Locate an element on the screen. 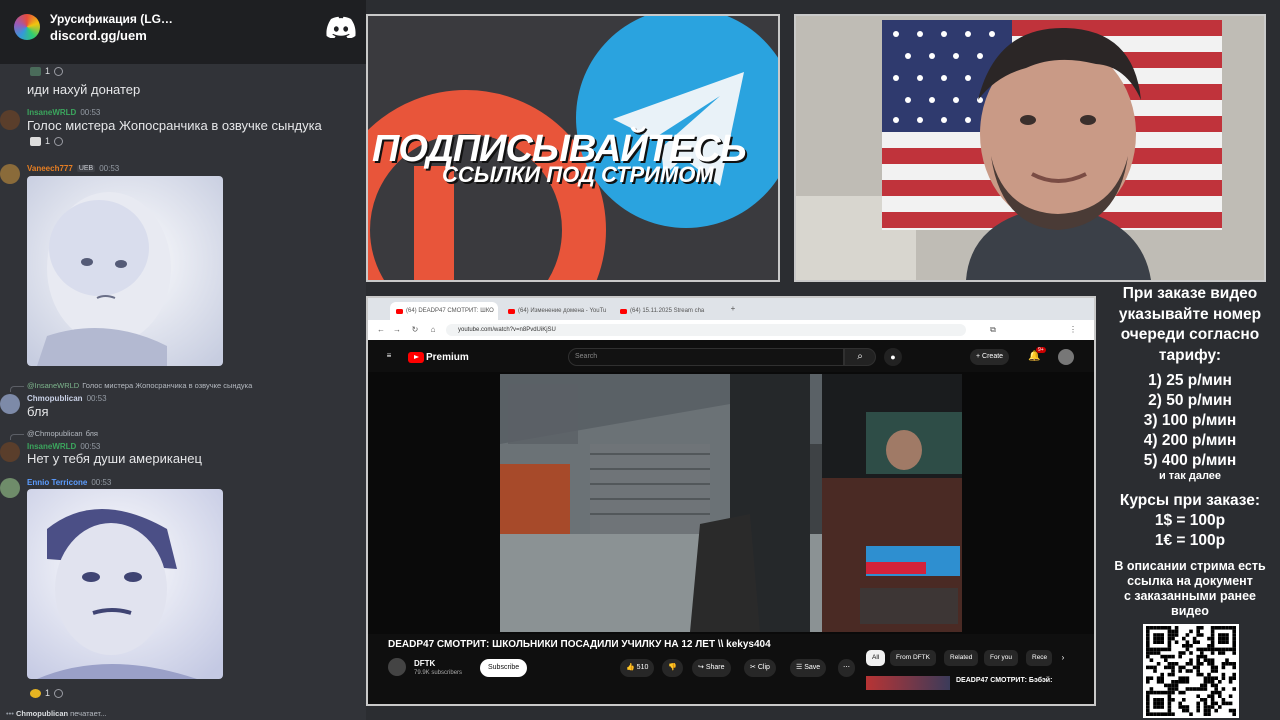 Image resolution: width=1280 pixels, height=720 pixels. dislike-button: 👎 is located at coordinates (672, 668).